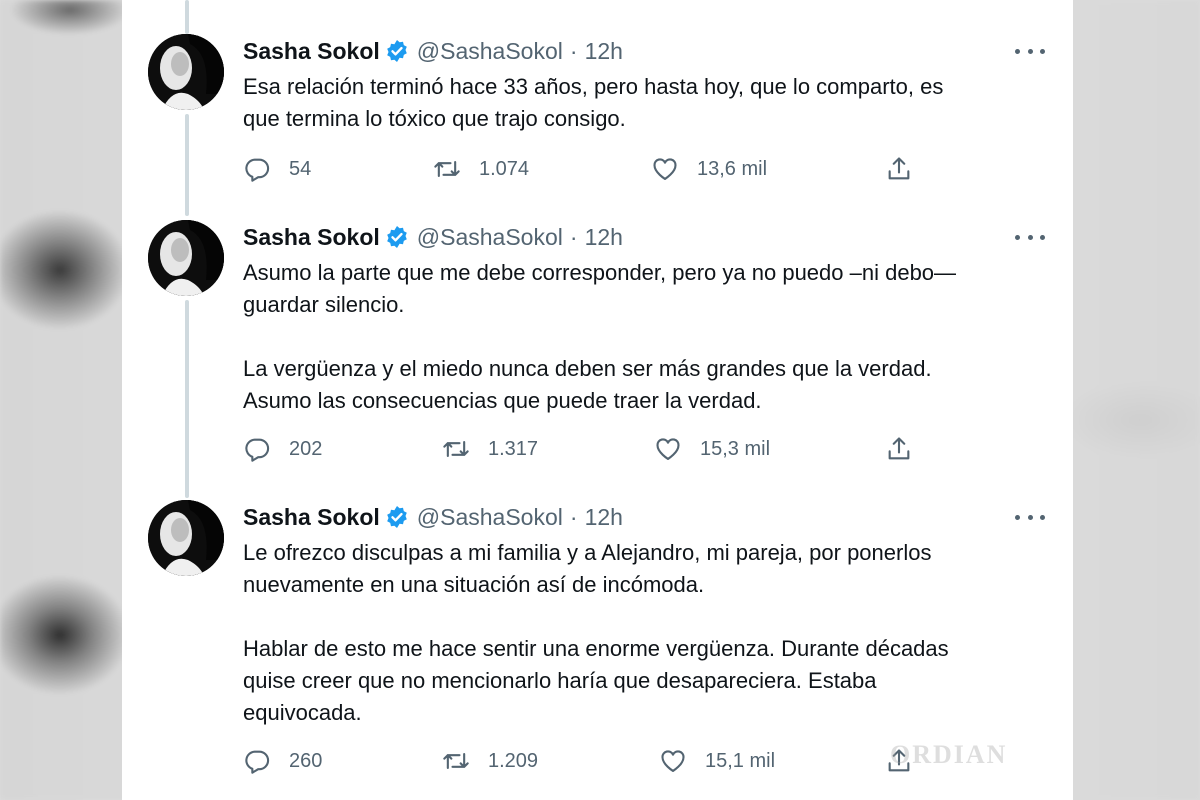 The image size is (1200, 800). Describe the element at coordinates (513, 760) in the screenshot. I see `retweet-count: 1.209` at that location.